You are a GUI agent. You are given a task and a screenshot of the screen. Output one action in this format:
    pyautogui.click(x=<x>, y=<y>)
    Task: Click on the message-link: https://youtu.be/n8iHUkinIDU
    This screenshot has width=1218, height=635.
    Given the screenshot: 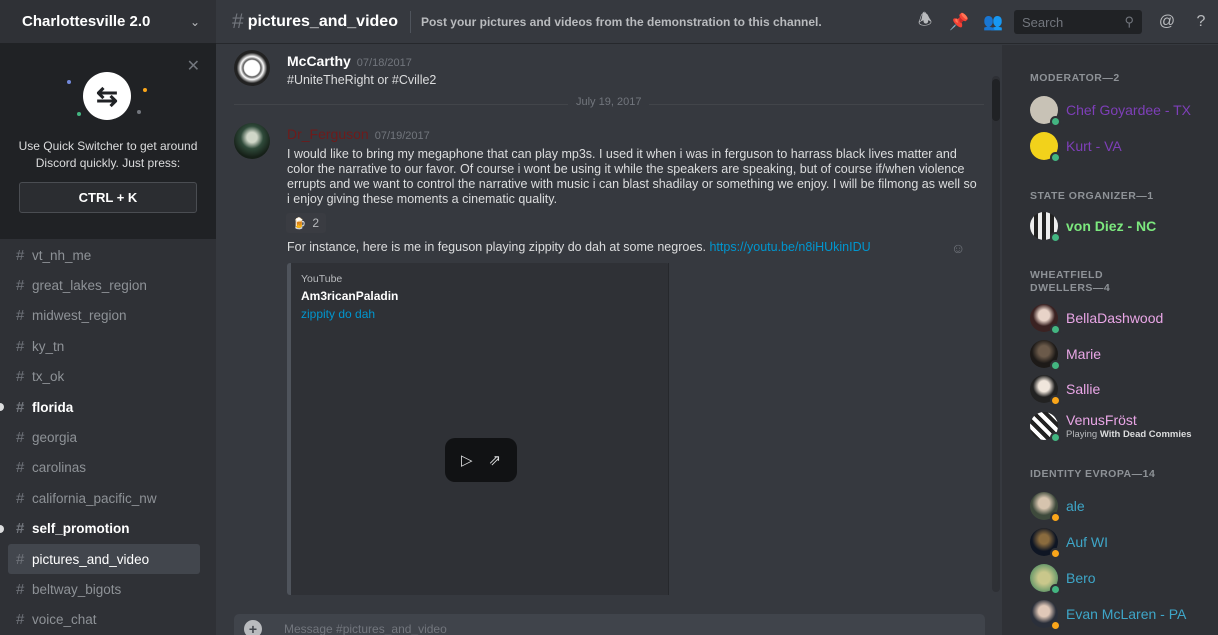 What is the action you would take?
    pyautogui.click(x=789, y=247)
    